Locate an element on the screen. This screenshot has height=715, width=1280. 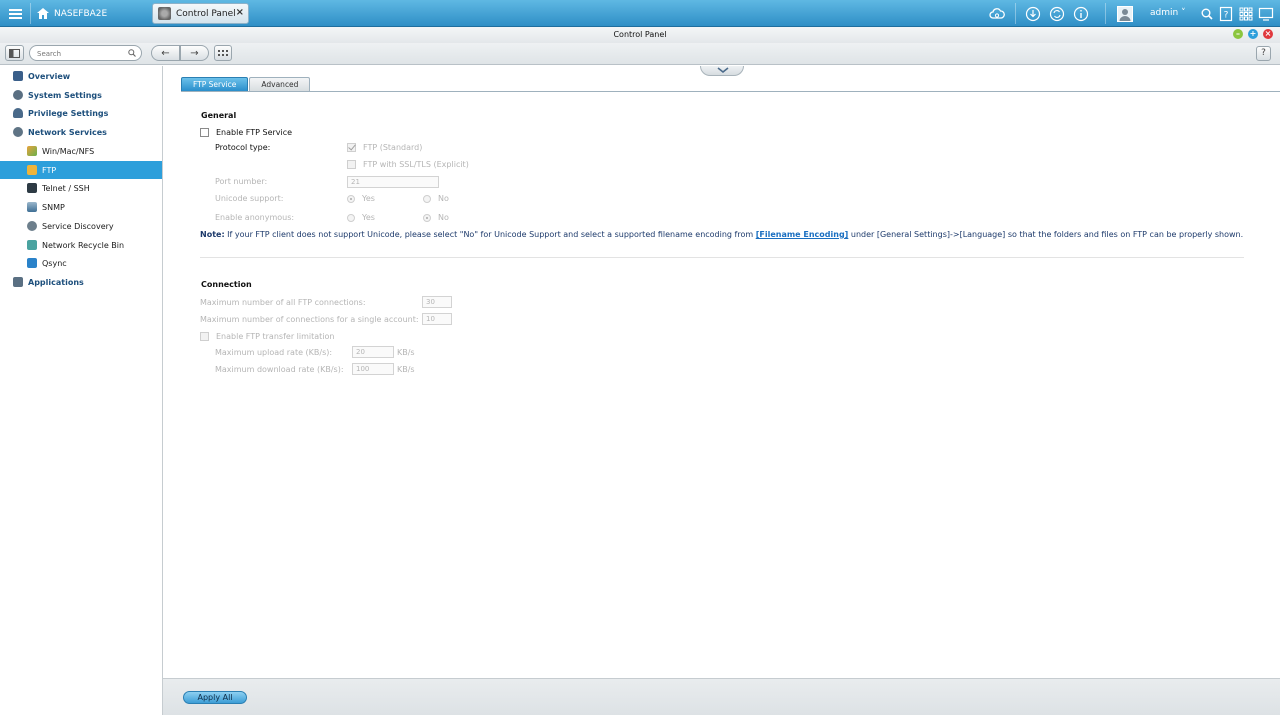
enable-ftp-label: Enable FTP Service is located at coordinates (254, 132).